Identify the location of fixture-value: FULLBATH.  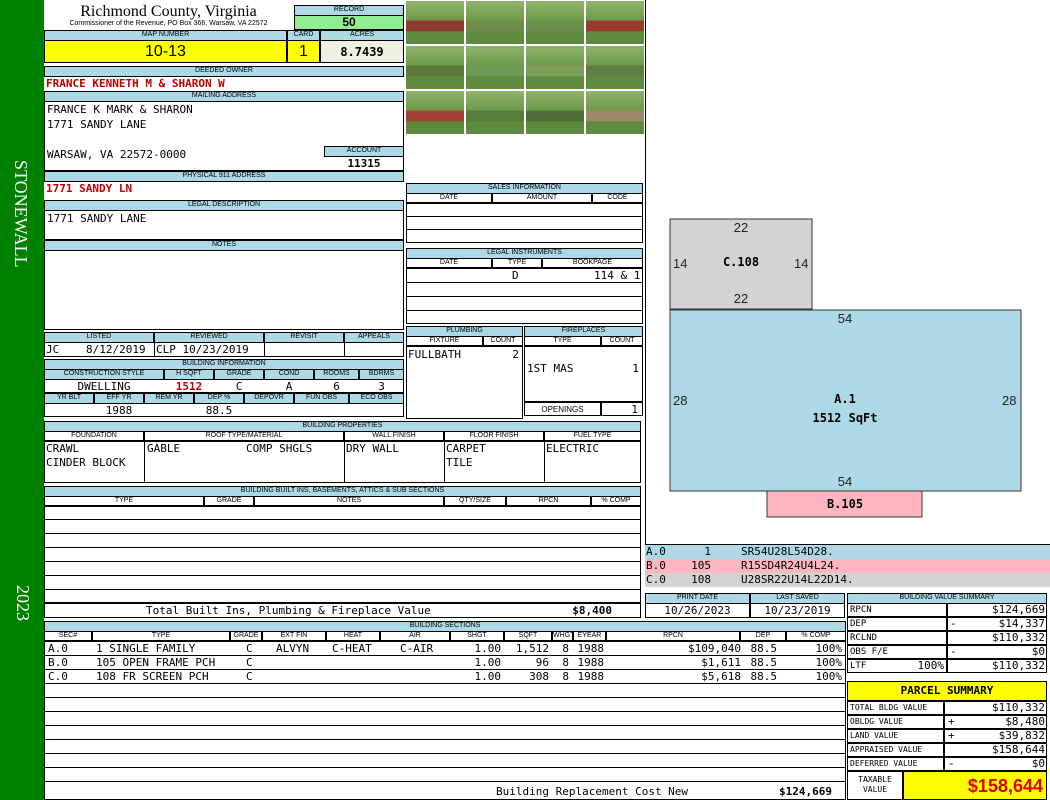
(434, 354).